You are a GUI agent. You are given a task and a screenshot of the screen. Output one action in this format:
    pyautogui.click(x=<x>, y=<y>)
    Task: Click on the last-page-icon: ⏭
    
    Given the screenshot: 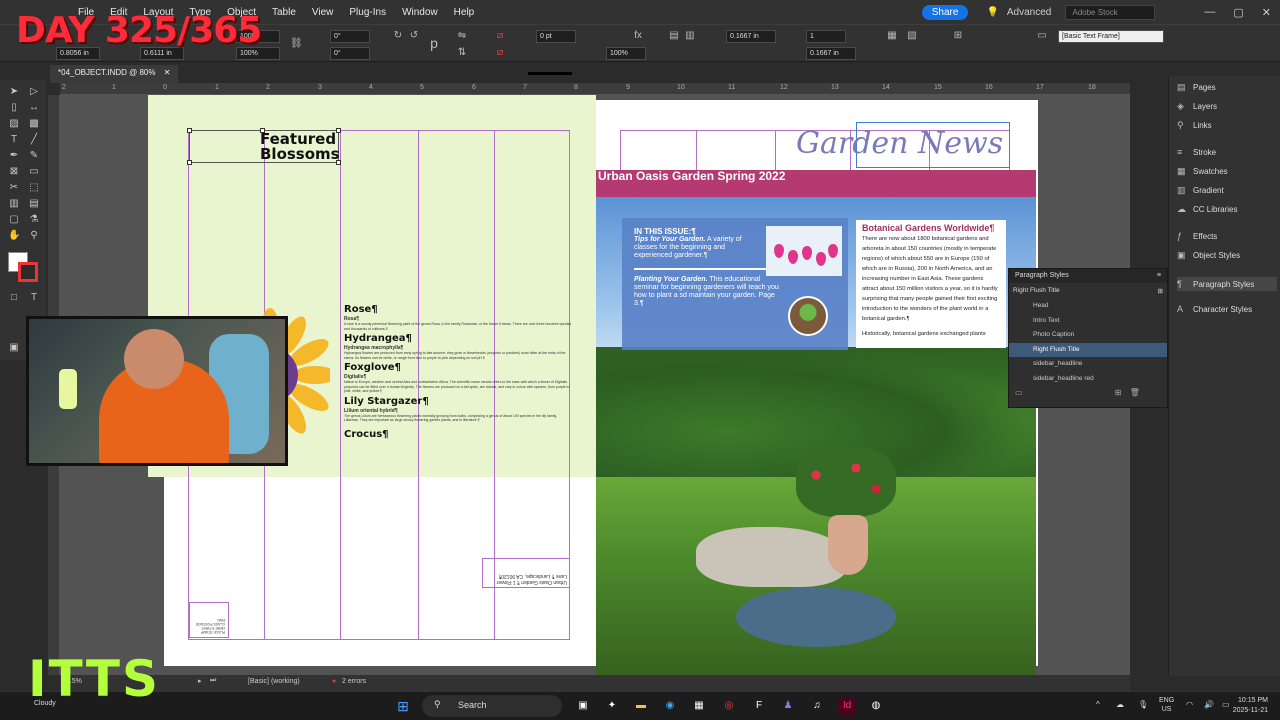 What is the action you would take?
    pyautogui.click(x=213, y=681)
    